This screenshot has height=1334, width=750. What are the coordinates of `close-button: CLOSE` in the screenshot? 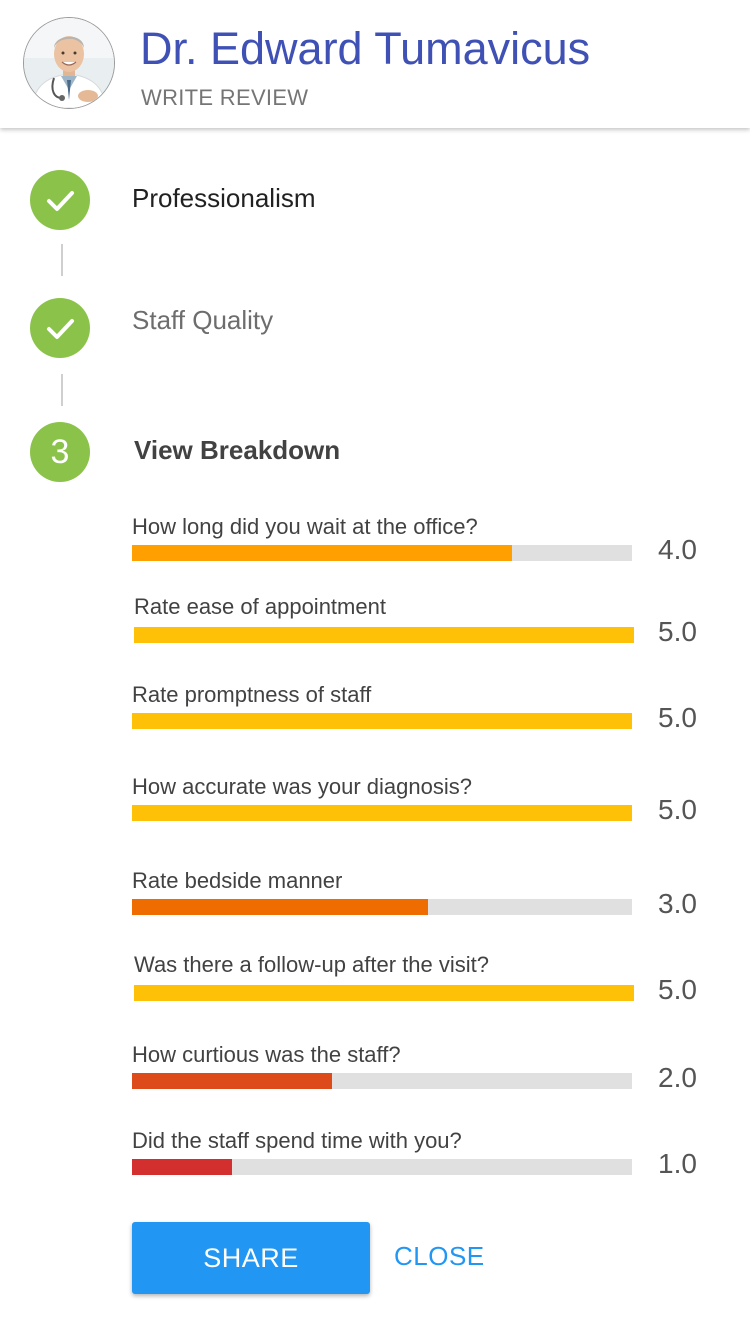 It's located at (439, 1256).